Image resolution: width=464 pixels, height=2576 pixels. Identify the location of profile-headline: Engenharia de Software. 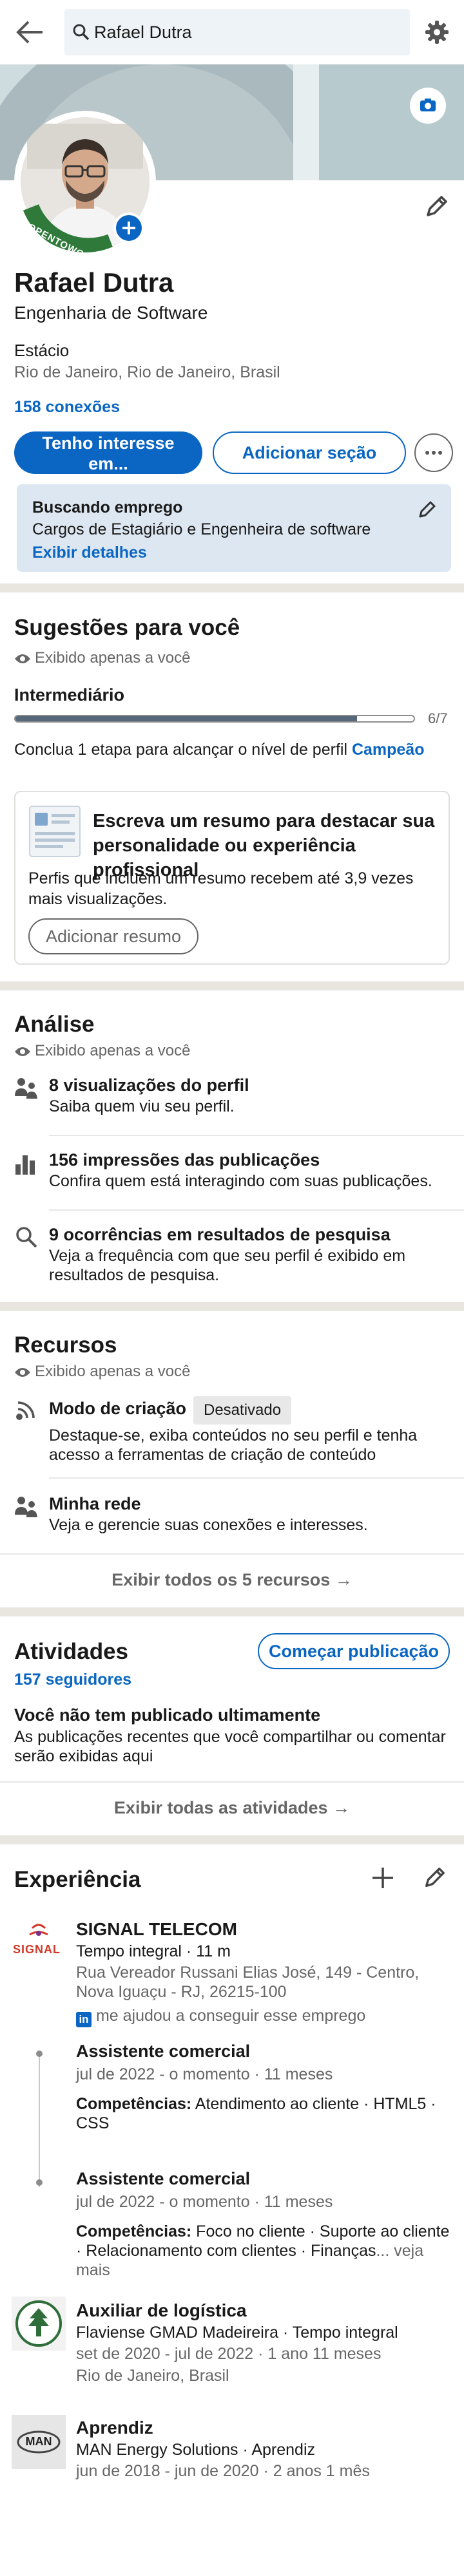
(111, 313).